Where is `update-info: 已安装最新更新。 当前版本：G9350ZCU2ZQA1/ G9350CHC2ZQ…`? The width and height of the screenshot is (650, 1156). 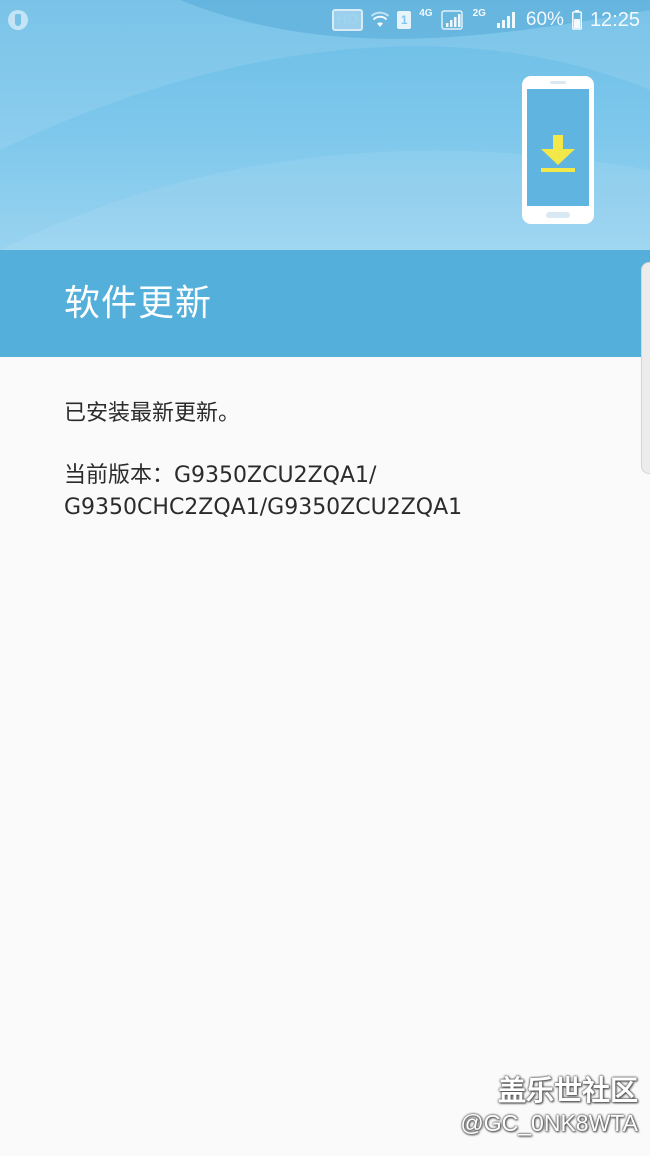
update-info: 已安装最新更新。 当前版本：G9350ZCU2ZQA1/ G9350CHC2ZQ… is located at coordinates (344, 461).